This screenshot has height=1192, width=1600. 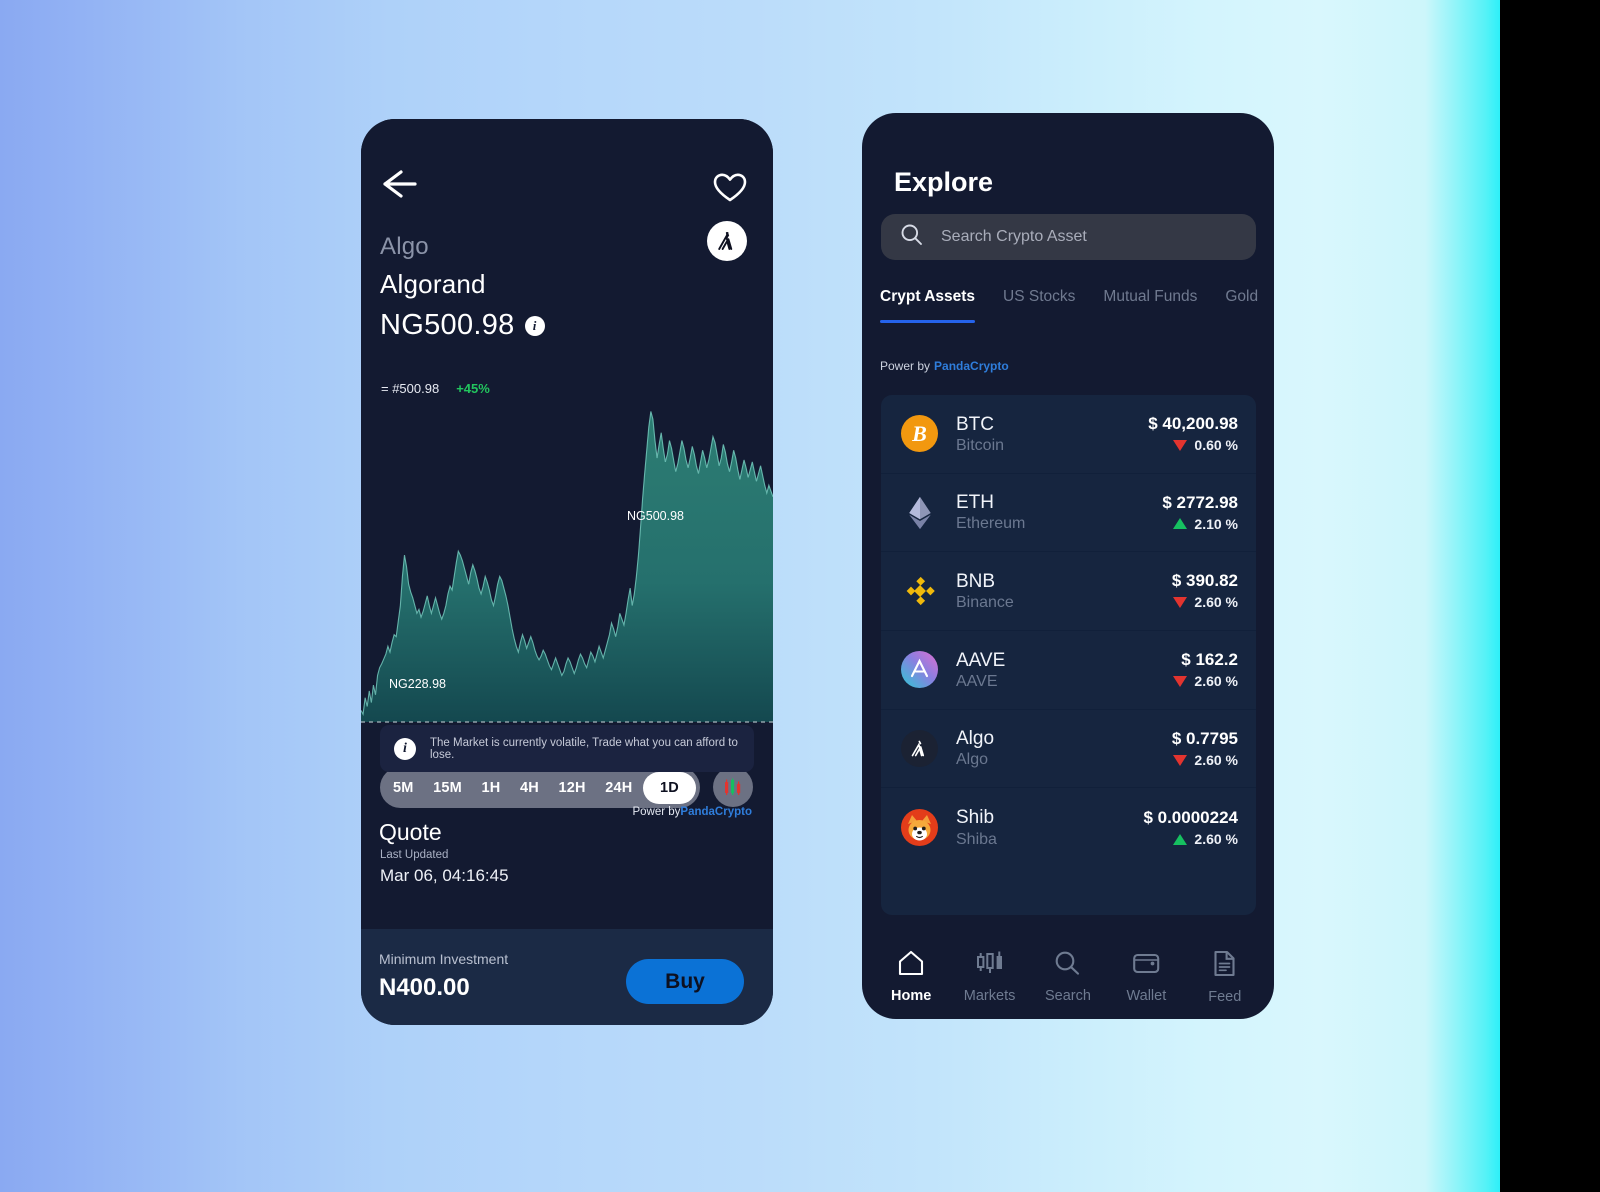 What do you see at coordinates (401, 184) in the screenshot?
I see `back-arrow-icon` at bounding box center [401, 184].